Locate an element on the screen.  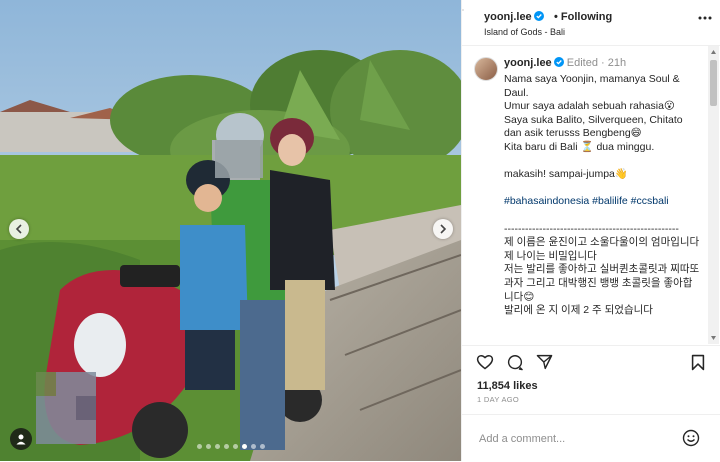
save-bookmark-icon is located at coordinates (698, 362).